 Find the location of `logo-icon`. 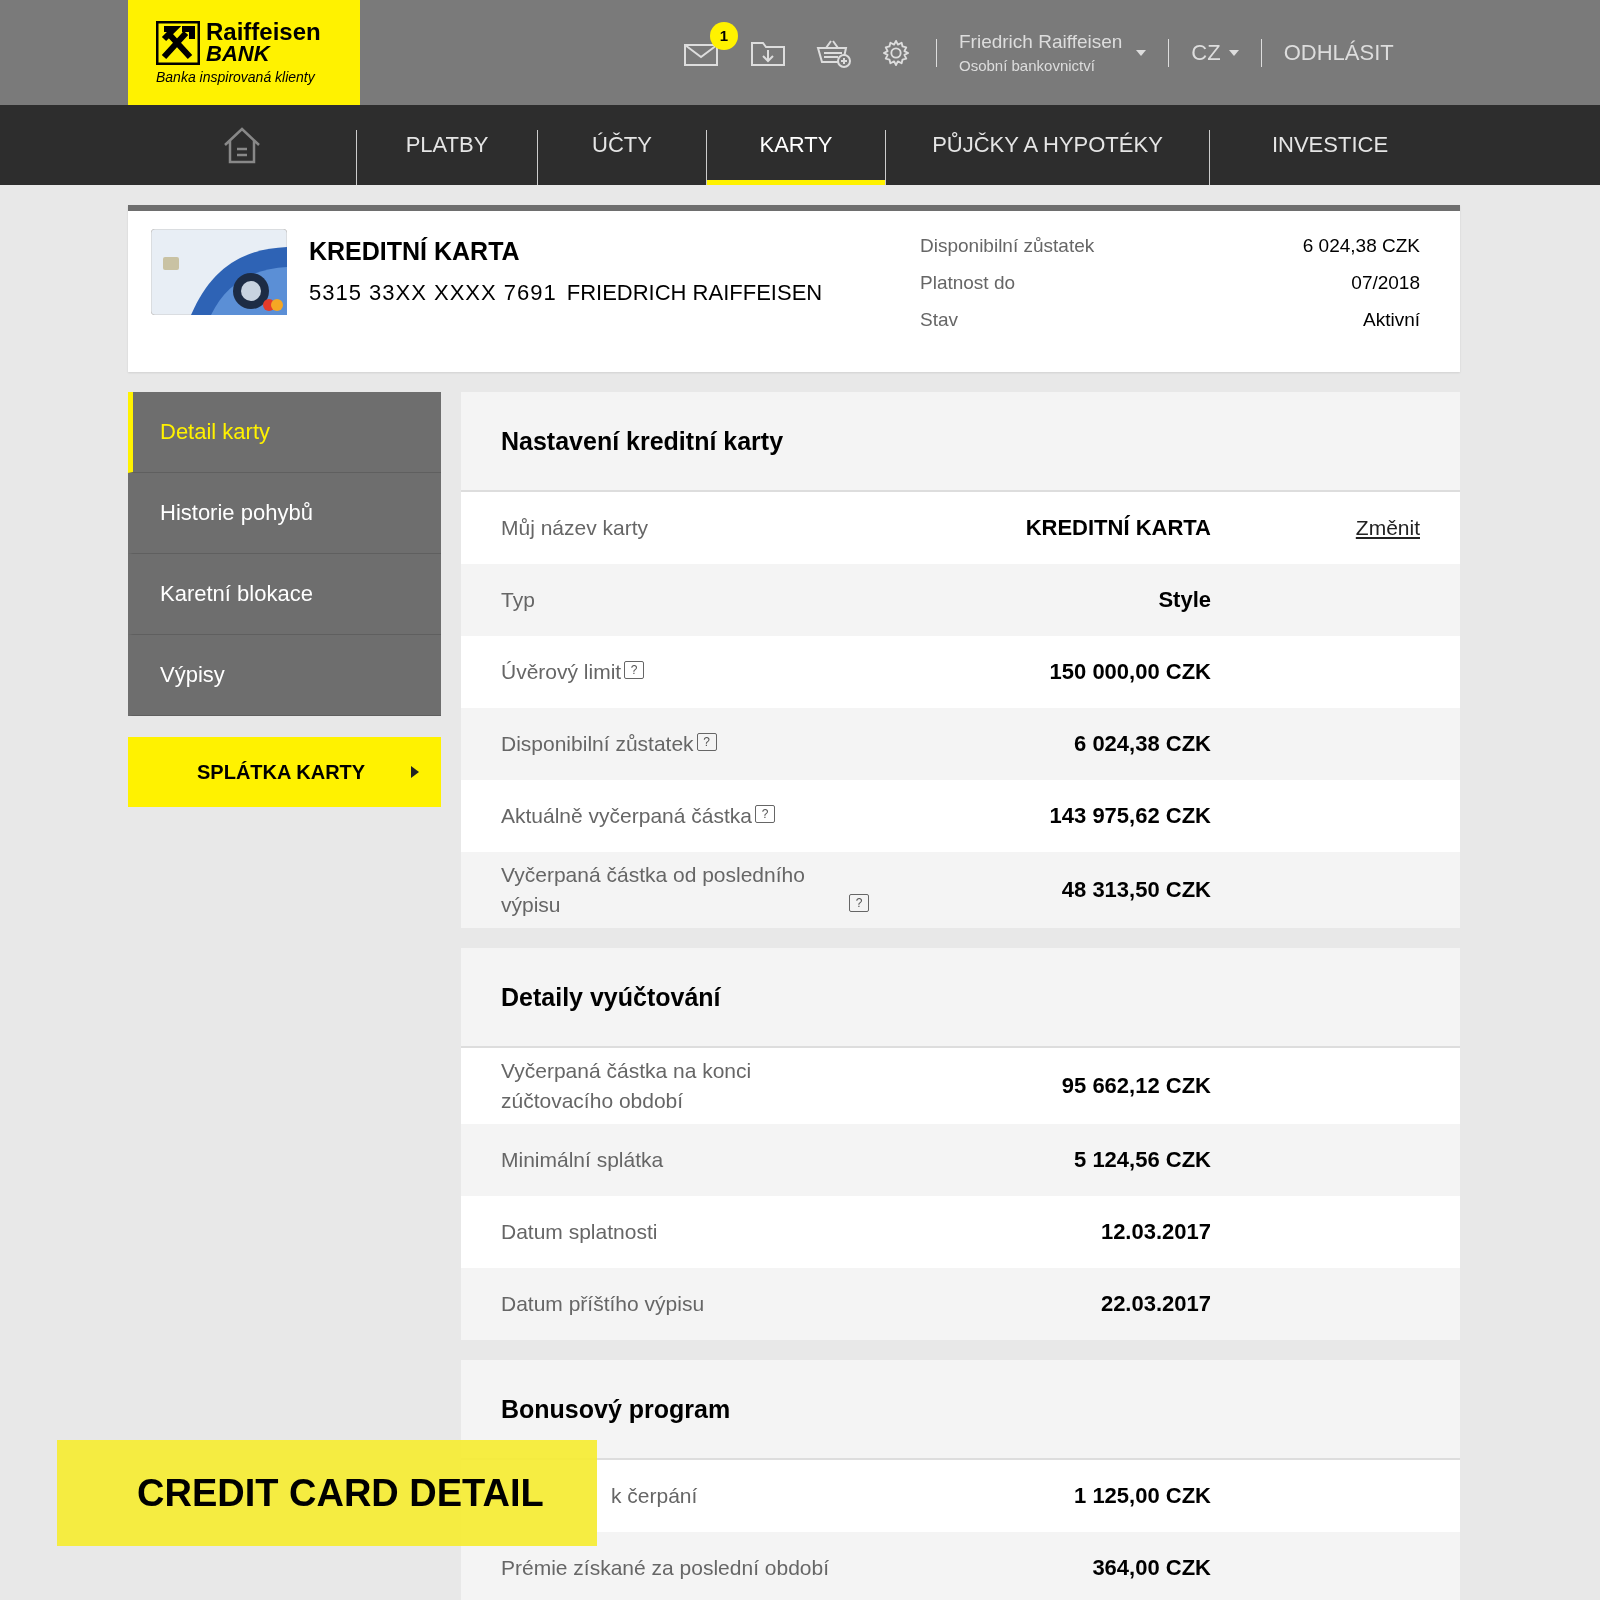

logo-icon is located at coordinates (178, 42).